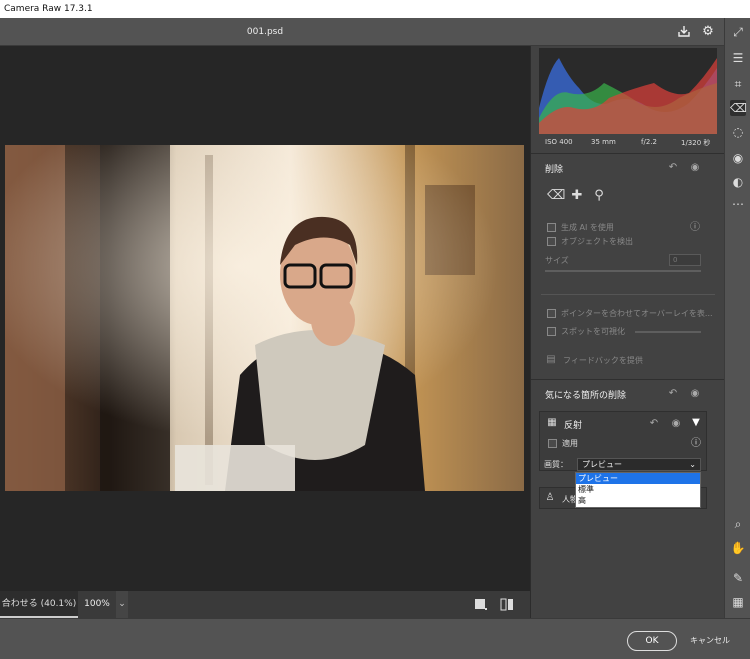  What do you see at coordinates (597, 241) in the screenshot?
I see `detect-objects-label: オブジェクトを検出` at bounding box center [597, 241].